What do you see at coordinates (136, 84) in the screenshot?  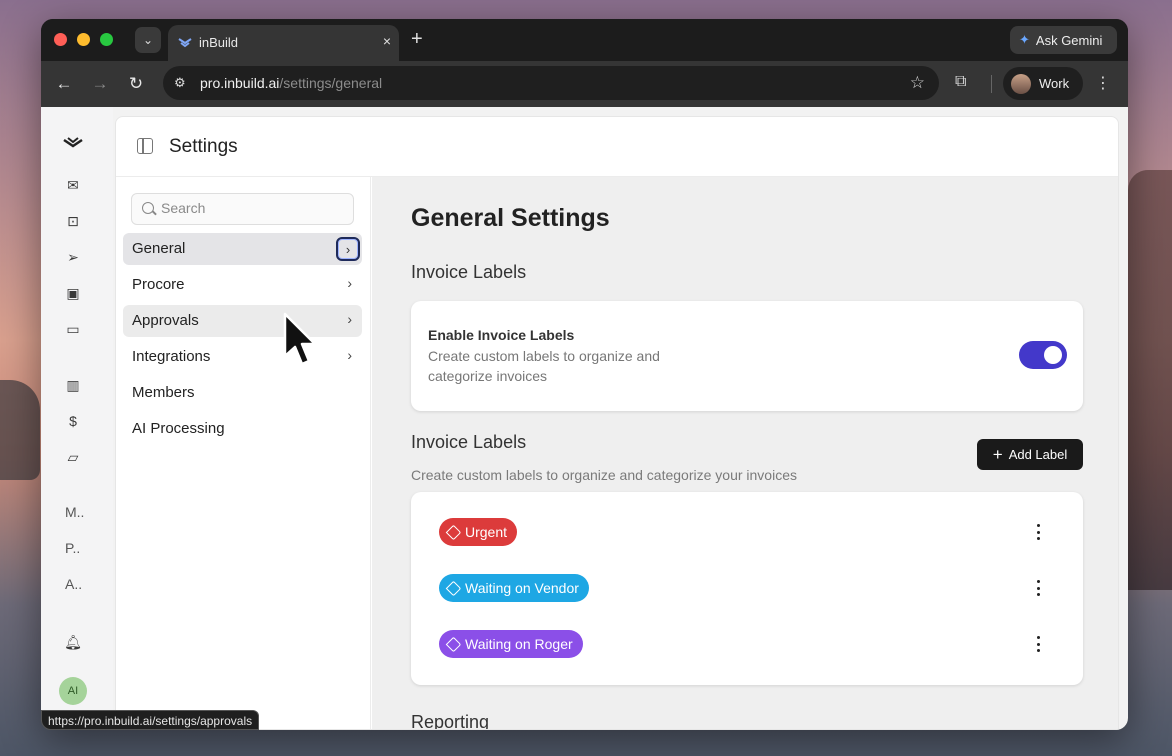 I see `reload-icon: ↻` at bounding box center [136, 84].